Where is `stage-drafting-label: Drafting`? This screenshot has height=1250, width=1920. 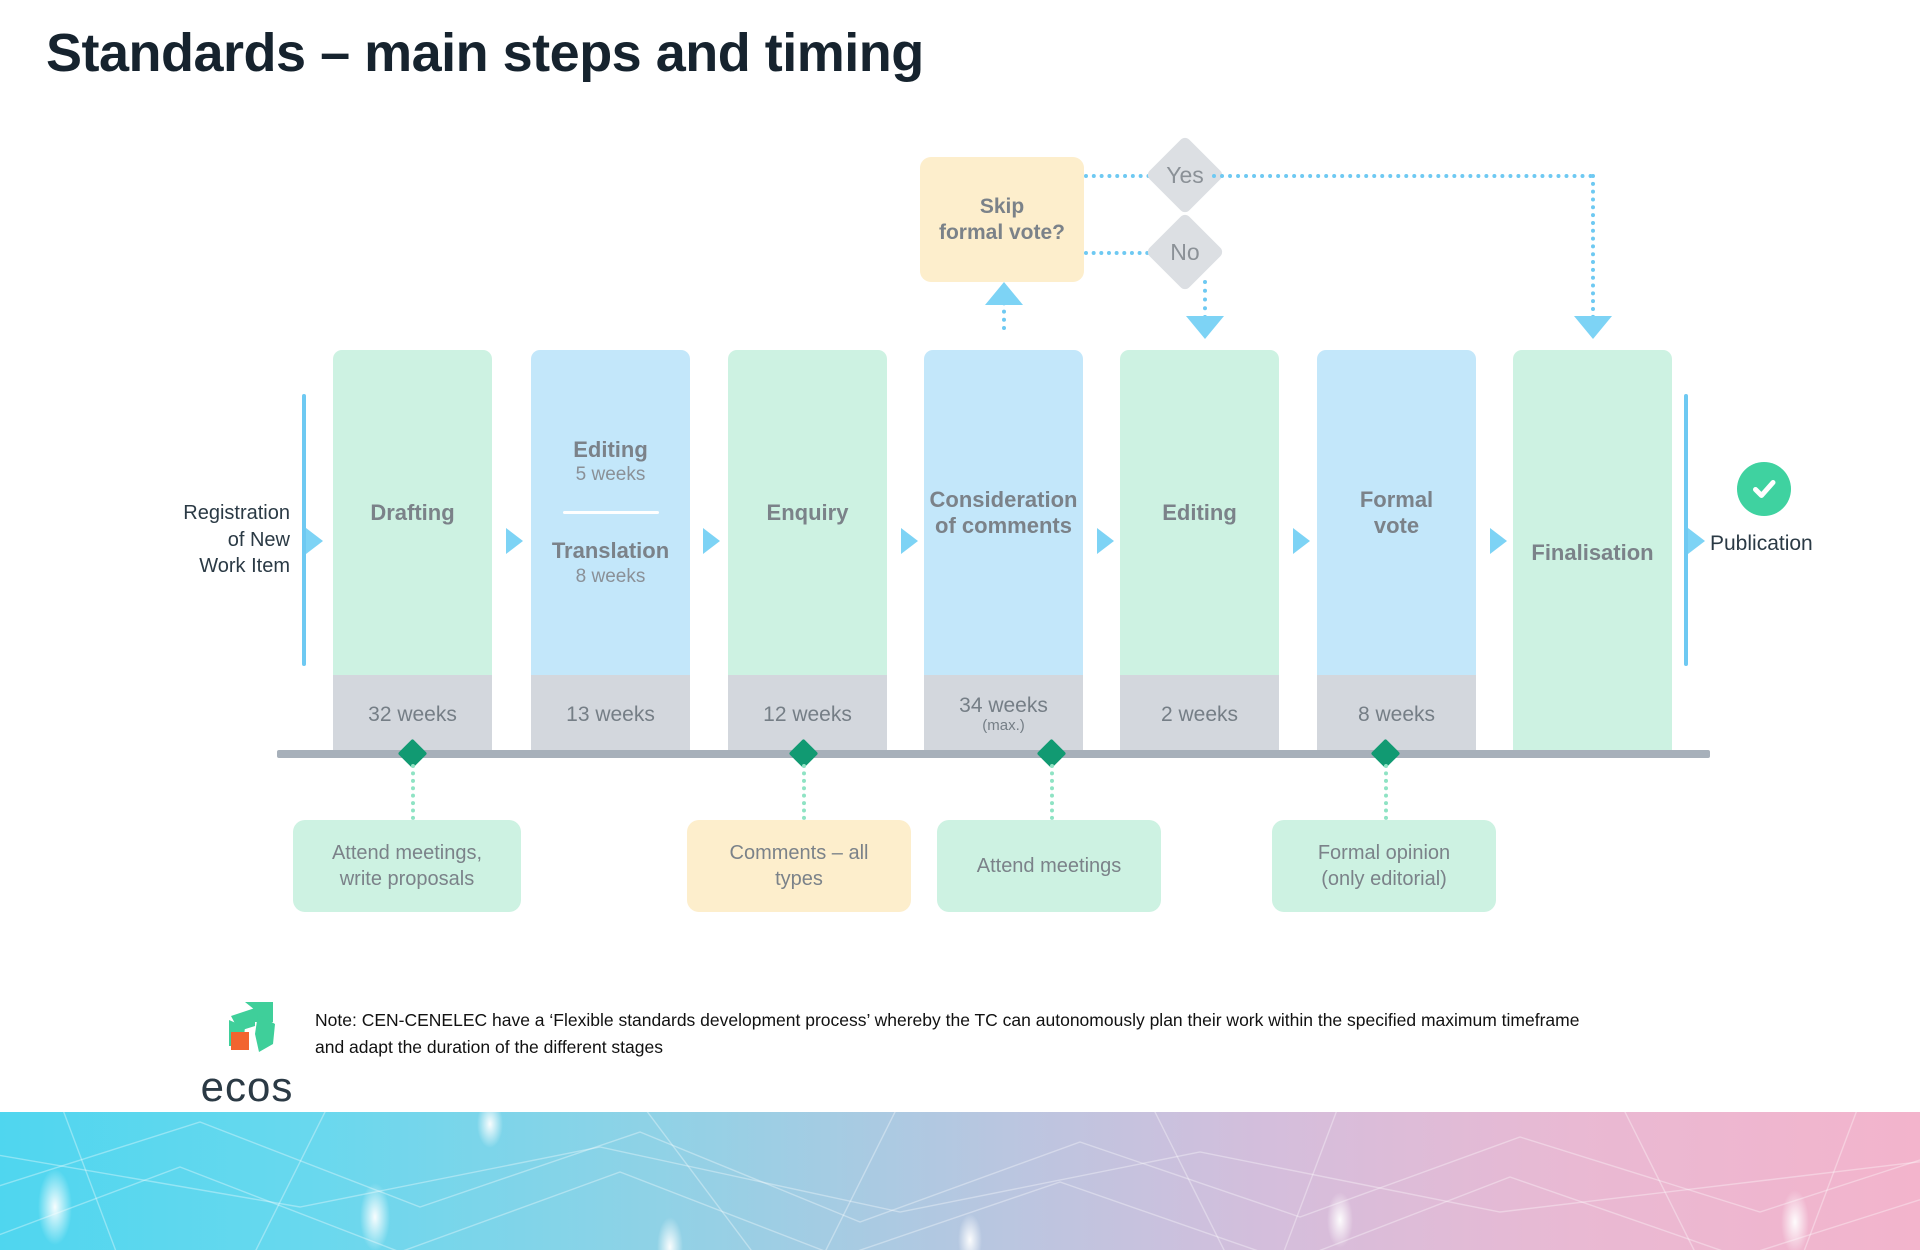 stage-drafting-label: Drafting is located at coordinates (412, 512).